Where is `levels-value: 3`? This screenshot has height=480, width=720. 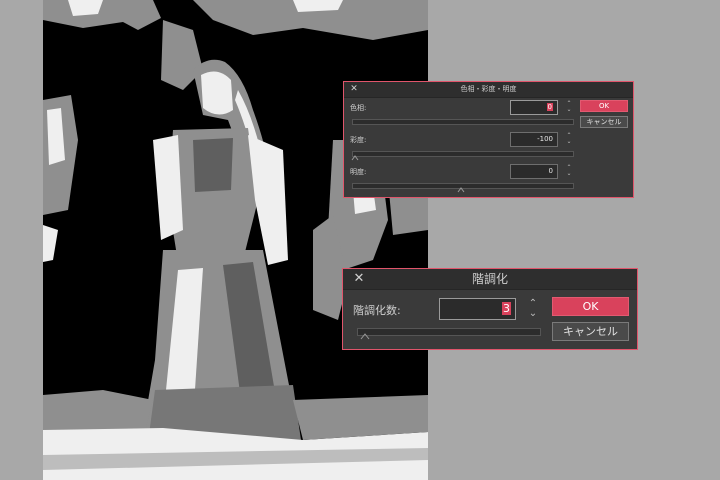 levels-value: 3 is located at coordinates (506, 308).